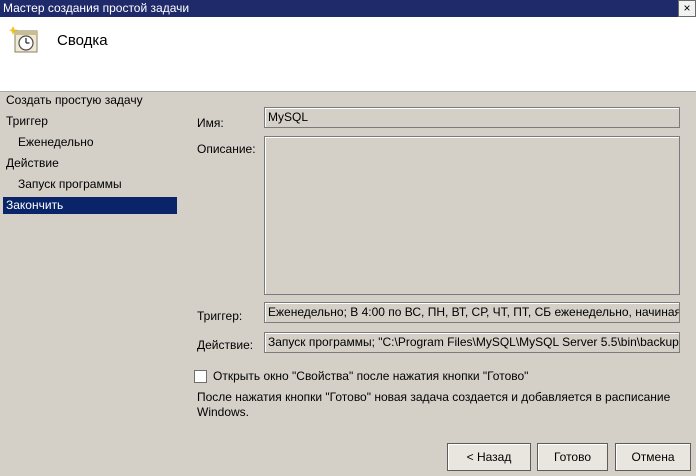 This screenshot has height=476, width=696. What do you see at coordinates (90, 142) in the screenshot?
I see `sidebar-item-weekly: Еженедельно` at bounding box center [90, 142].